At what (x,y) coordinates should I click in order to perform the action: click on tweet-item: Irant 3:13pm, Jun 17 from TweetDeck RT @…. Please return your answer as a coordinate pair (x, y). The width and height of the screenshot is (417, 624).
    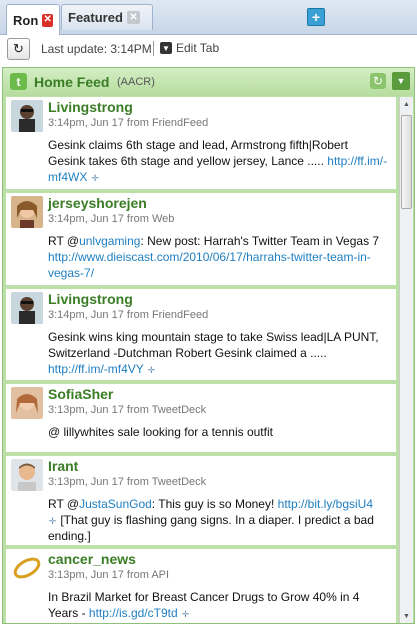
    Looking at the image, I should click on (201, 501).